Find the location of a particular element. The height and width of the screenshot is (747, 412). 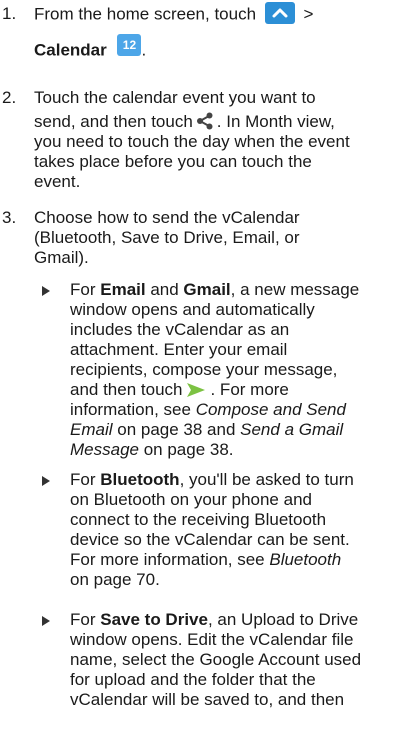

step-line: send, and then touch . In Month view, is located at coordinates (184, 121).